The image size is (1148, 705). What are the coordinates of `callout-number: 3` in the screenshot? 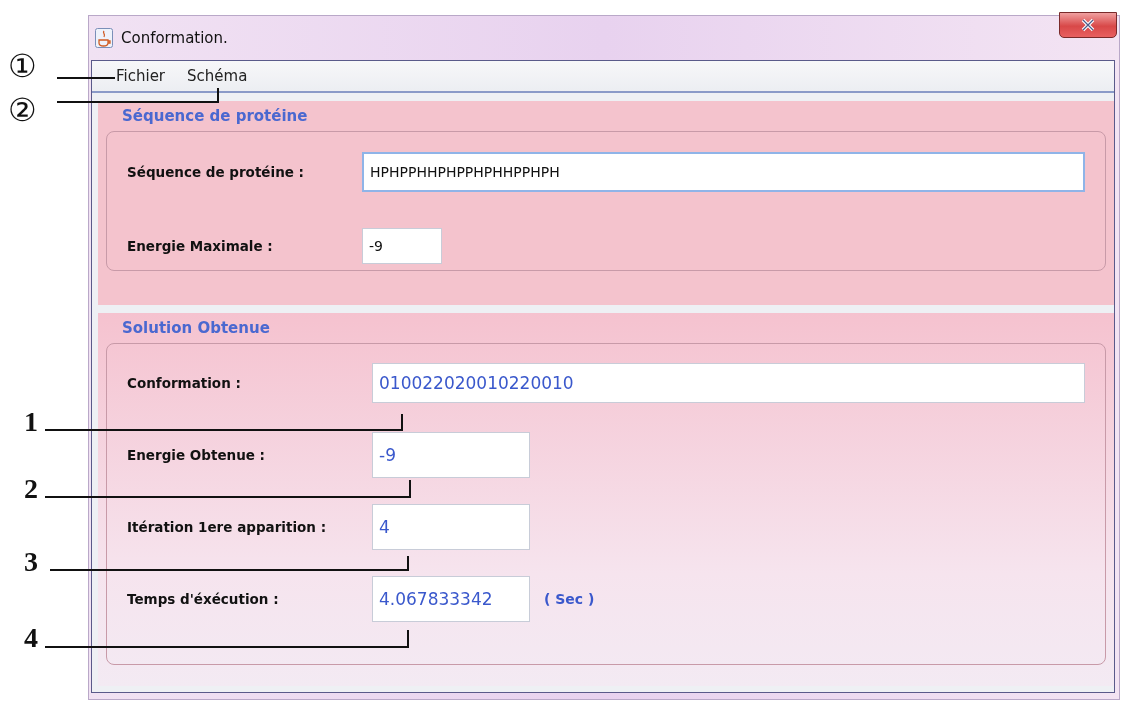 It's located at (31, 562).